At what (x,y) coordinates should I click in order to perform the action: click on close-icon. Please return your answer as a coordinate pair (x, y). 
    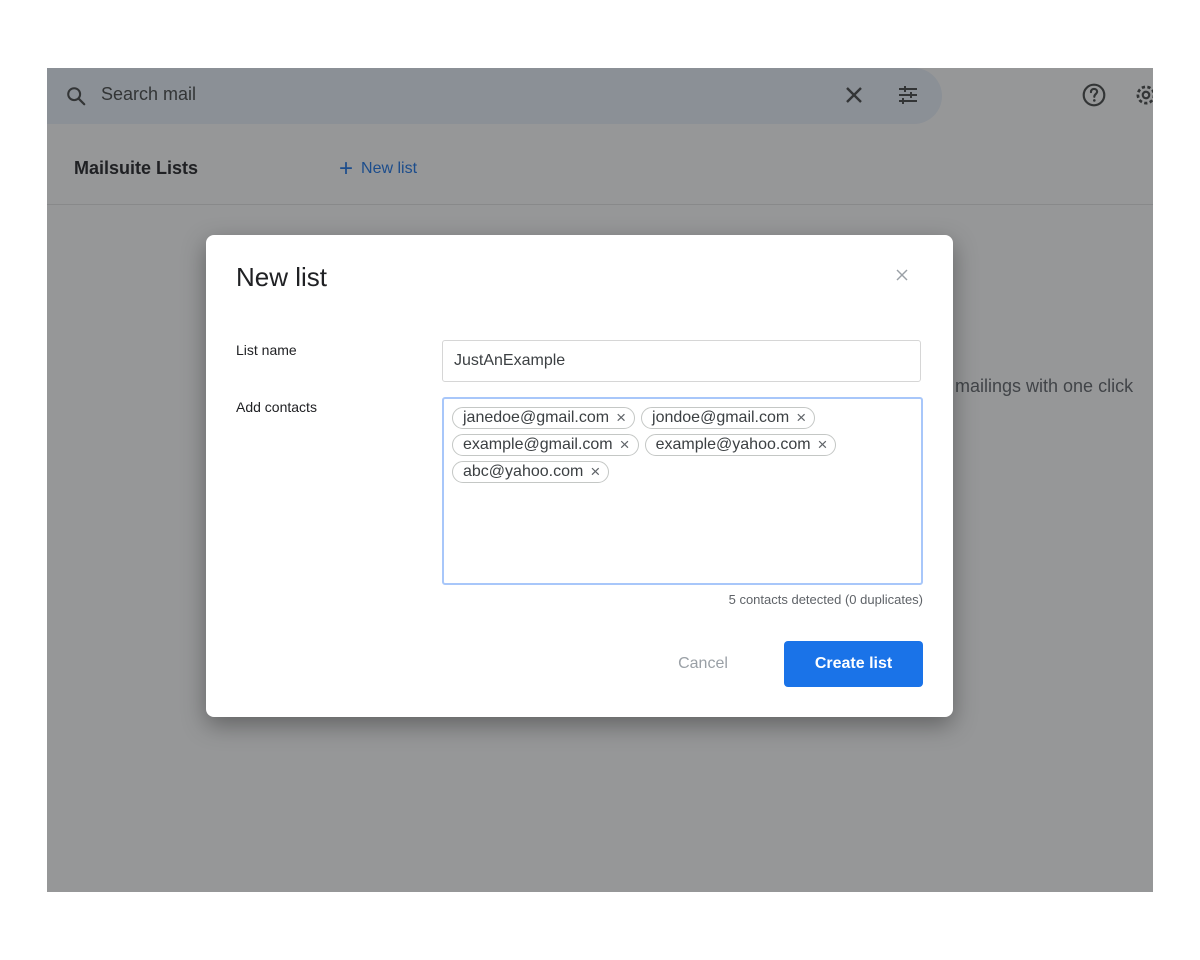
    Looking at the image, I should click on (902, 275).